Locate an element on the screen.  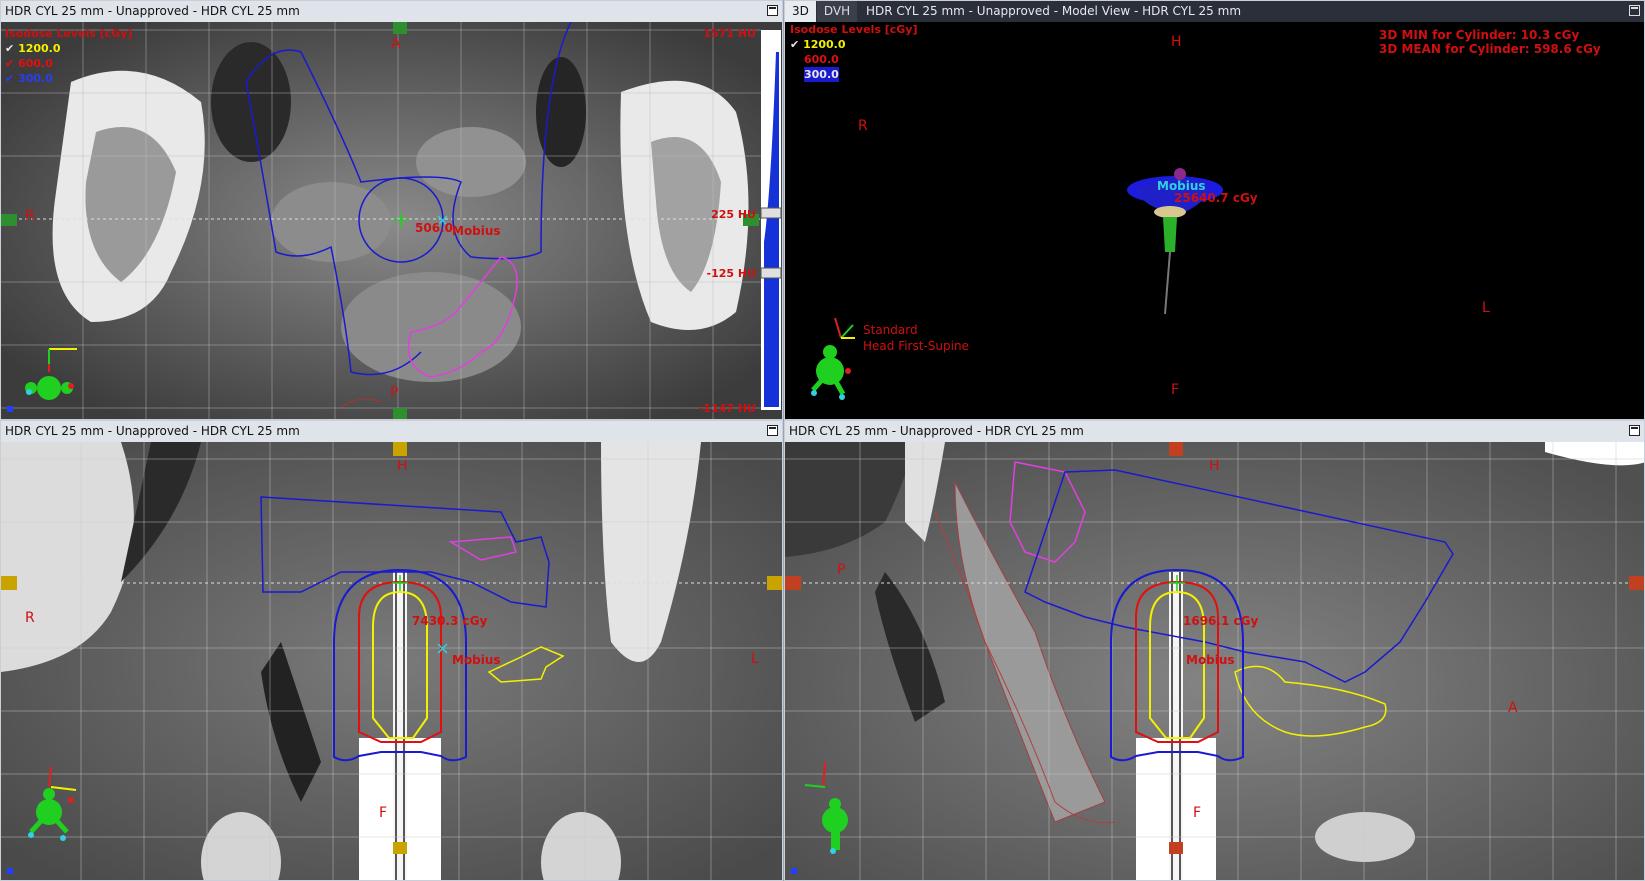
patient-position: Head First-Supine is located at coordinates (916, 346).